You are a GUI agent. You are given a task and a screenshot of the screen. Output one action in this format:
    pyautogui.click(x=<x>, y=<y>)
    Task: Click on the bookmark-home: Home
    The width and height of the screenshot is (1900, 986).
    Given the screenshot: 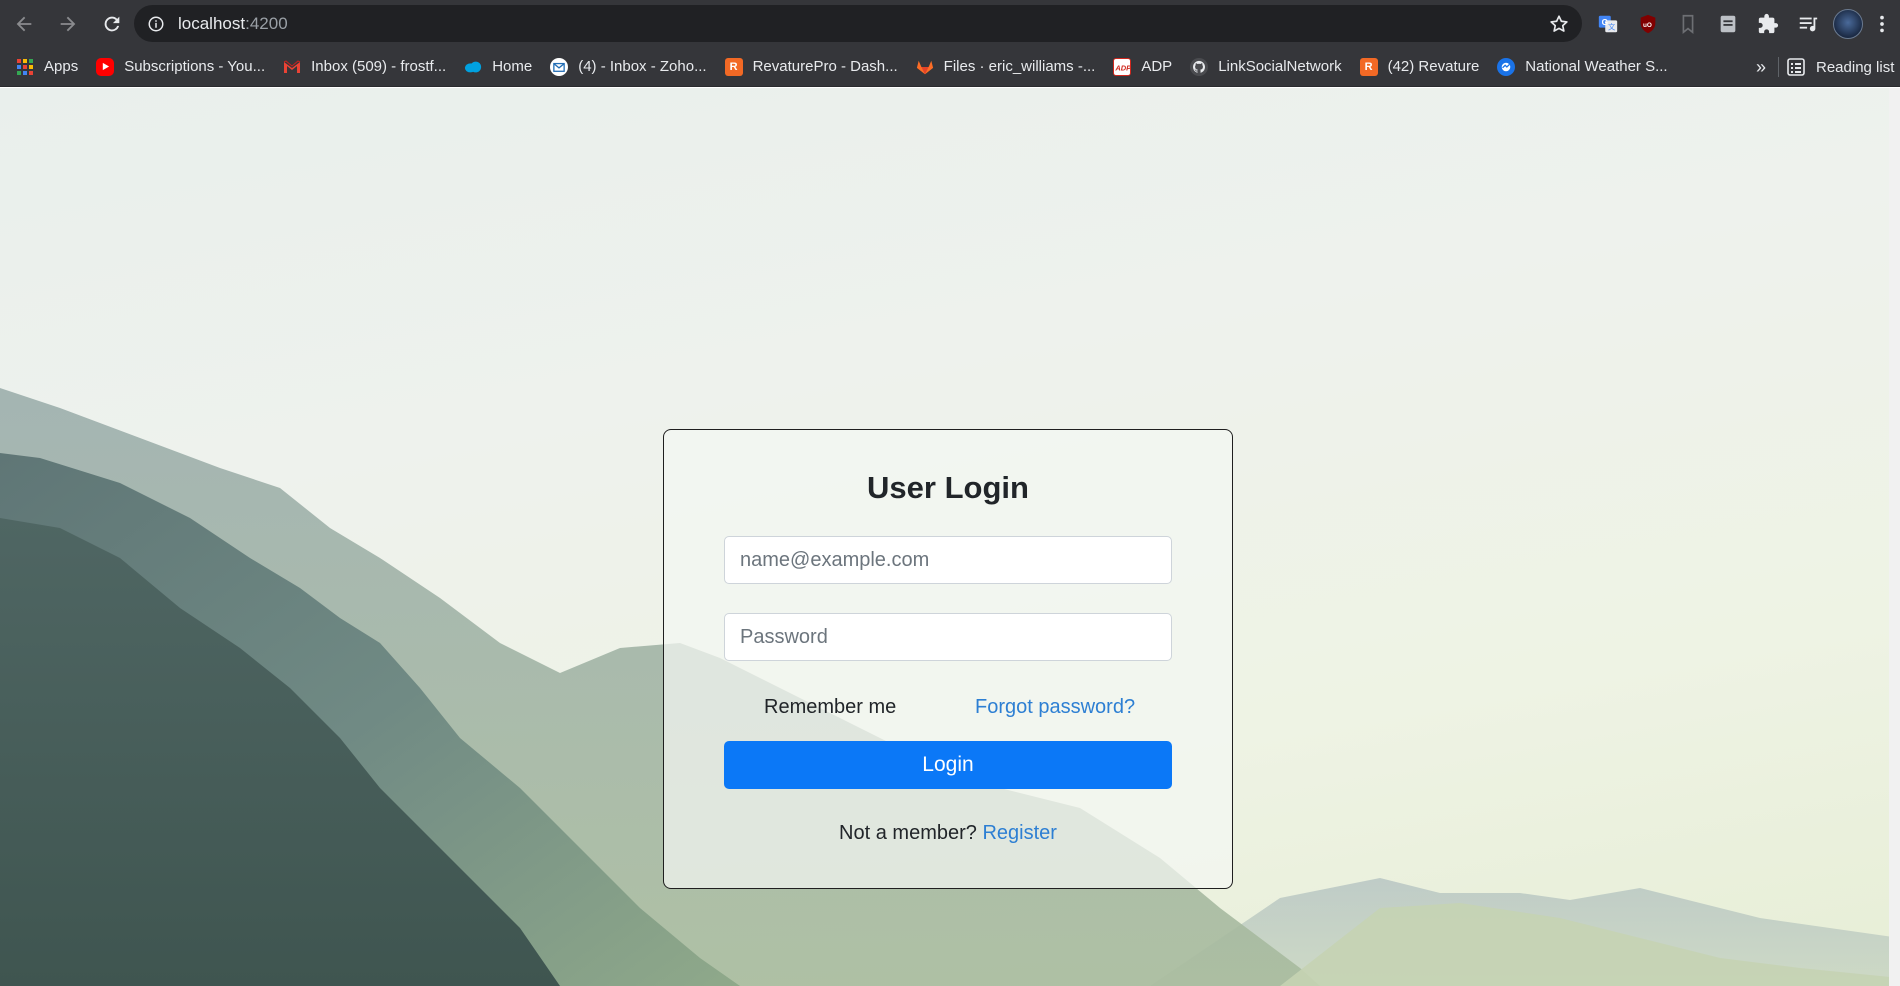 What is the action you would take?
    pyautogui.click(x=498, y=67)
    